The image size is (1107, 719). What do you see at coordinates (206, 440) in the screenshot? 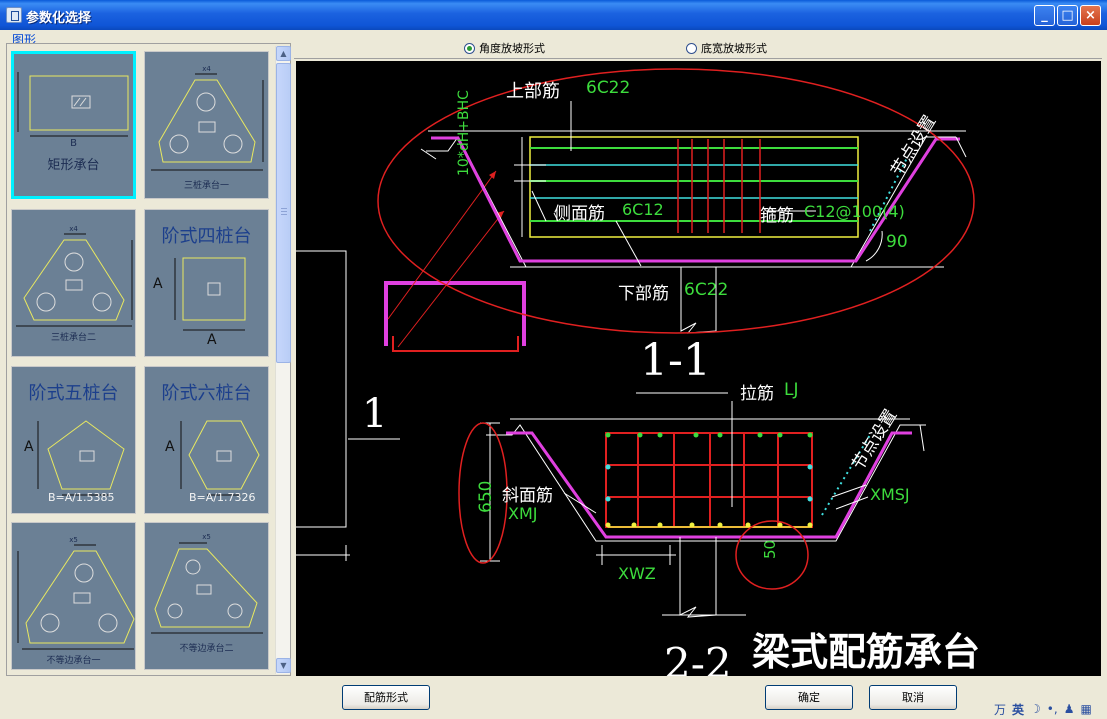
I see `shape-thumb-step-six-pile: 阶式六桩台 A B=A/1.7326` at bounding box center [206, 440].